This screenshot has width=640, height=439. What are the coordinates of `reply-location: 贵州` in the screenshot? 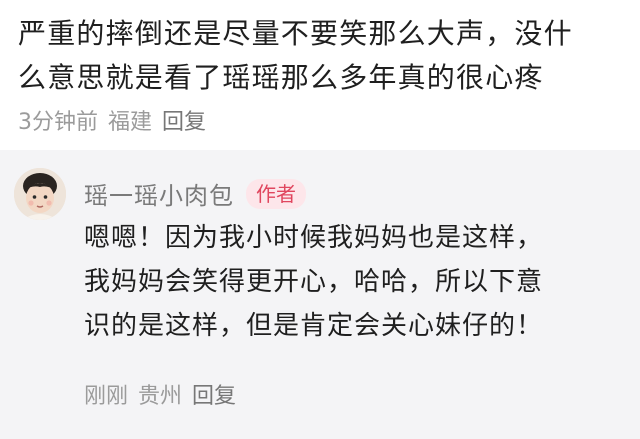 It's located at (160, 396).